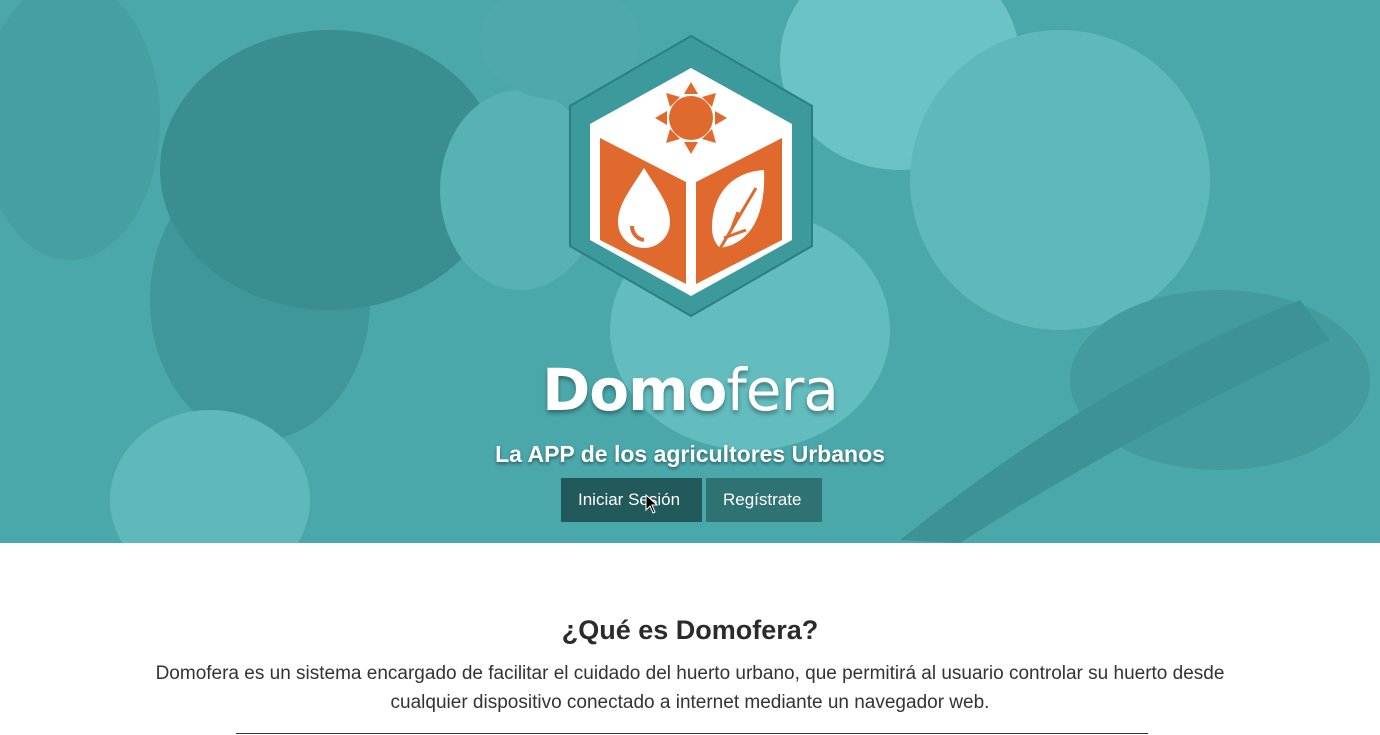 The image size is (1380, 735). Describe the element at coordinates (690, 630) in the screenshot. I see `about-title: ¿Qué es Domofera?` at that location.